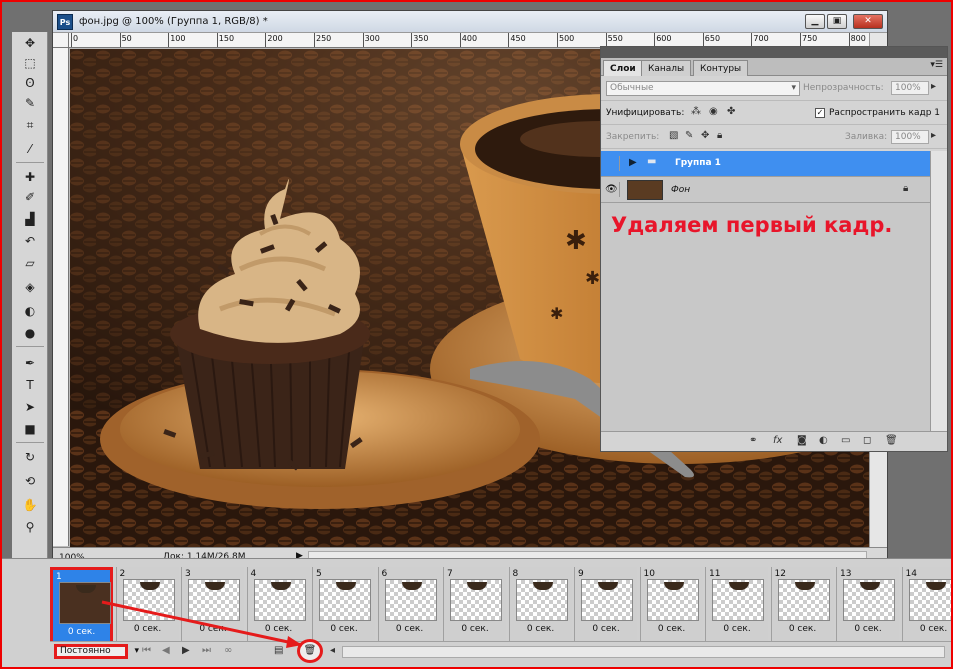 Image resolution: width=953 pixels, height=669 pixels. I want to click on shape-tool-icon: ■, so click(30, 429).